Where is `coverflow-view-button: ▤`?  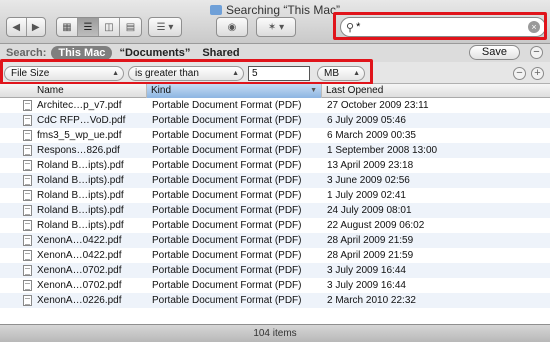 coverflow-view-button: ▤ is located at coordinates (130, 27).